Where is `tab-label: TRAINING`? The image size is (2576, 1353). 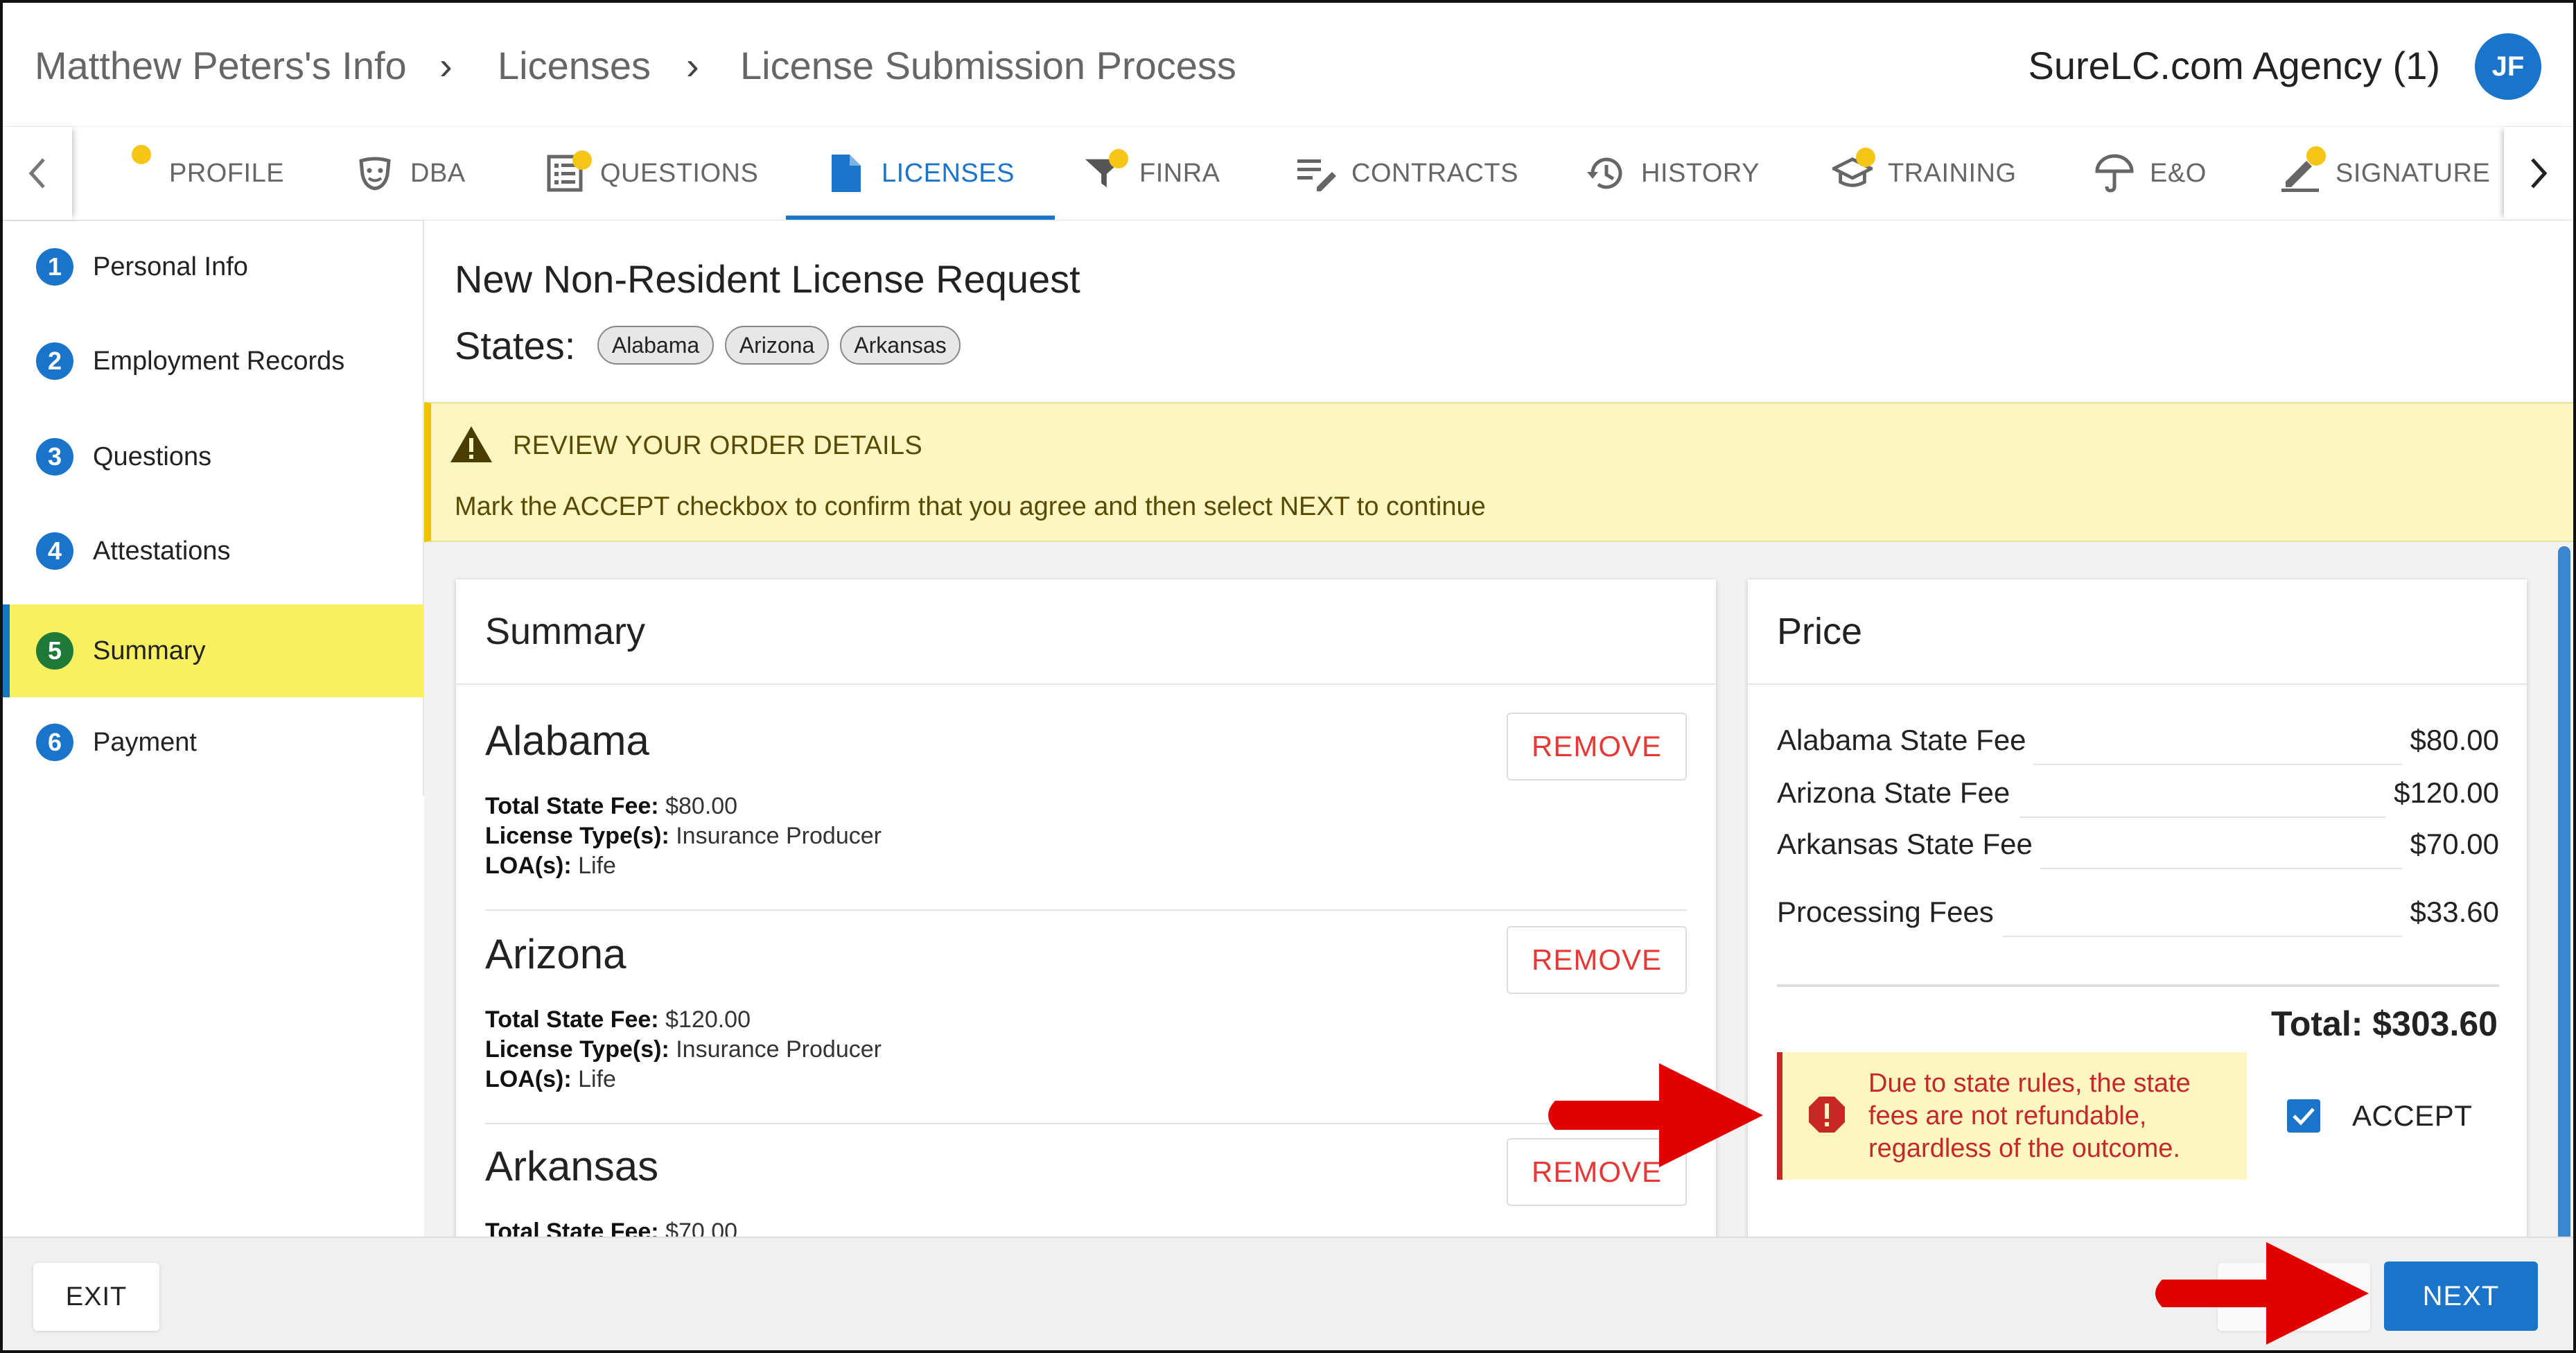
tab-label: TRAINING is located at coordinates (1952, 173).